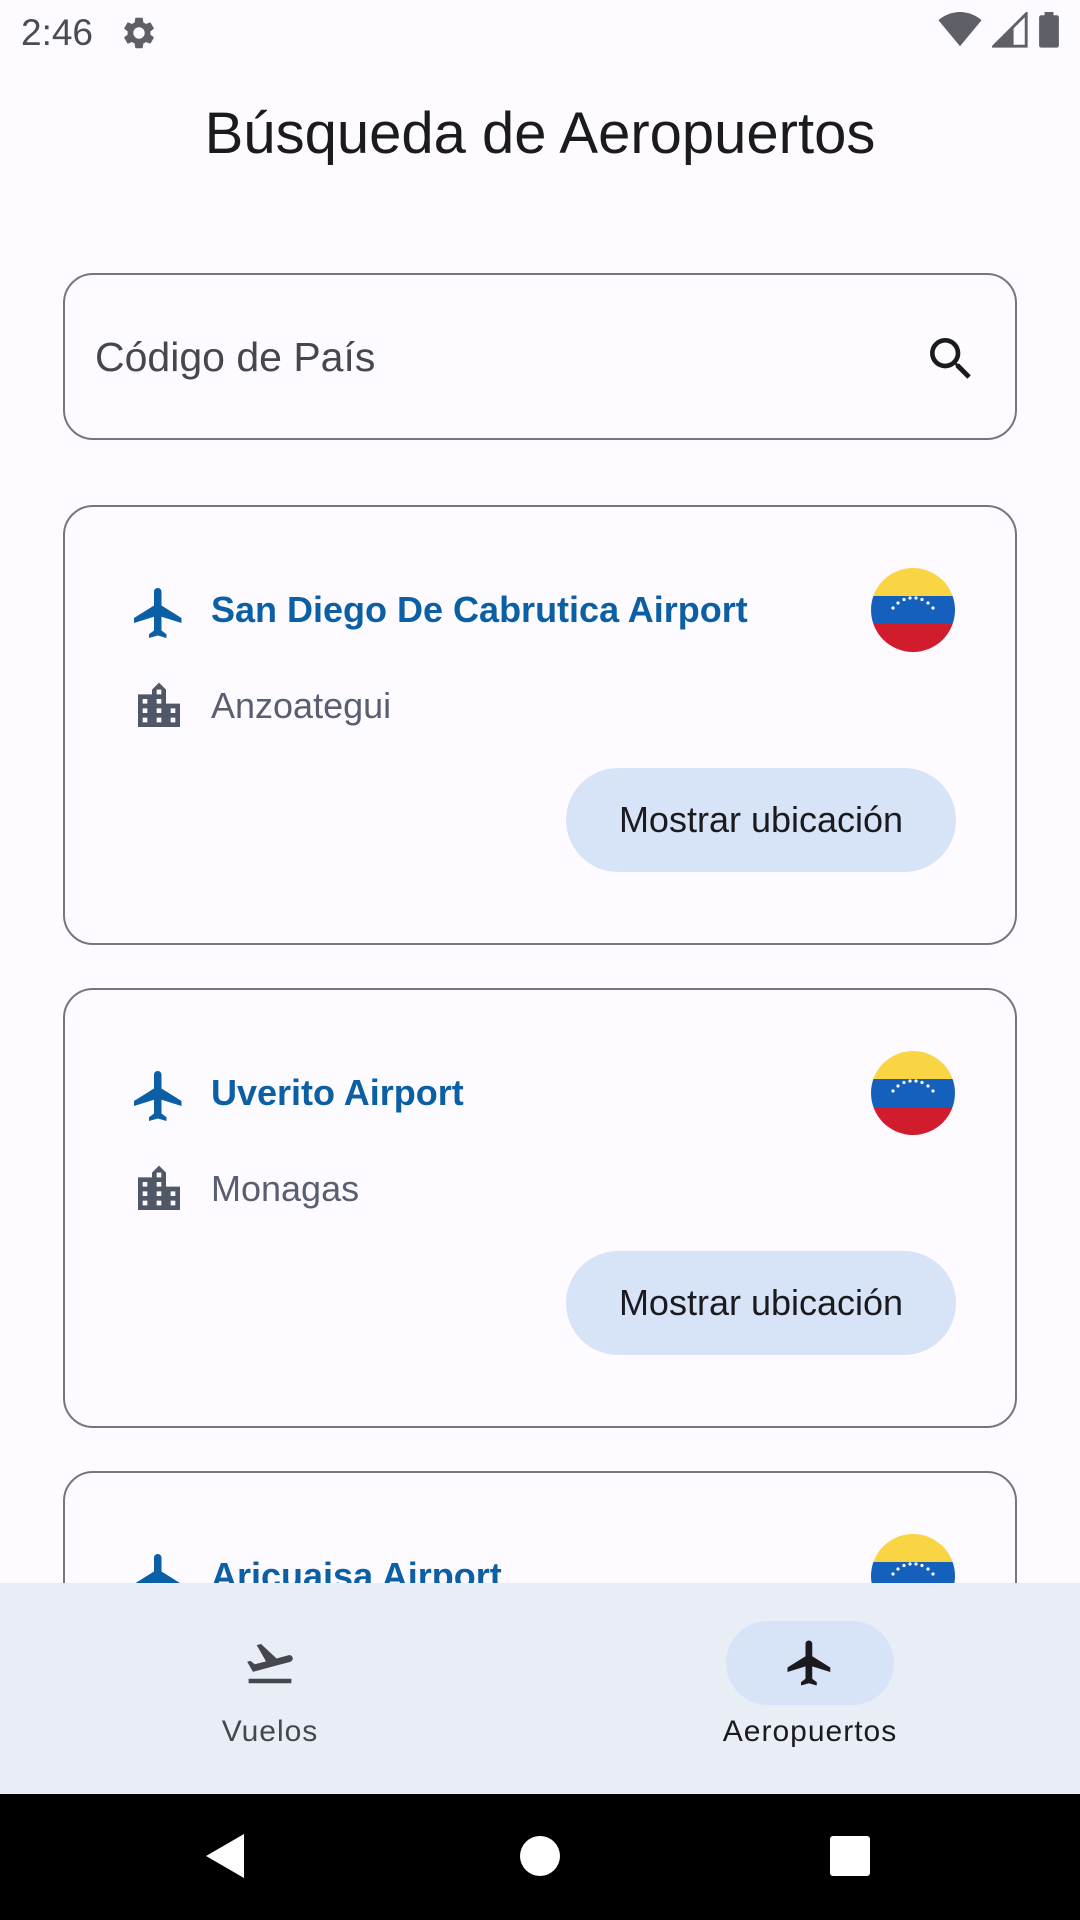 This screenshot has height=1920, width=1080. What do you see at coordinates (960, 29) in the screenshot?
I see `wifi-icon` at bounding box center [960, 29].